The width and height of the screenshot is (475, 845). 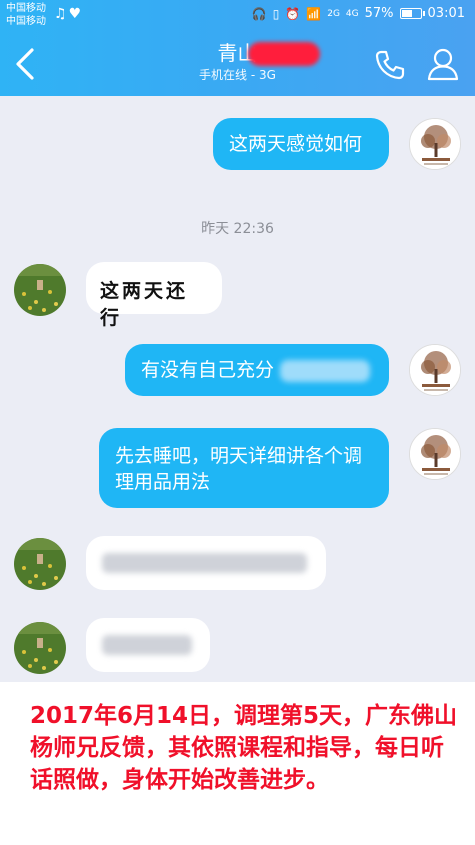 I want to click on status-icons: 🎧 ▯ ⏰ 📶 2G 4G 57% 03:01, so click(x=358, y=13).